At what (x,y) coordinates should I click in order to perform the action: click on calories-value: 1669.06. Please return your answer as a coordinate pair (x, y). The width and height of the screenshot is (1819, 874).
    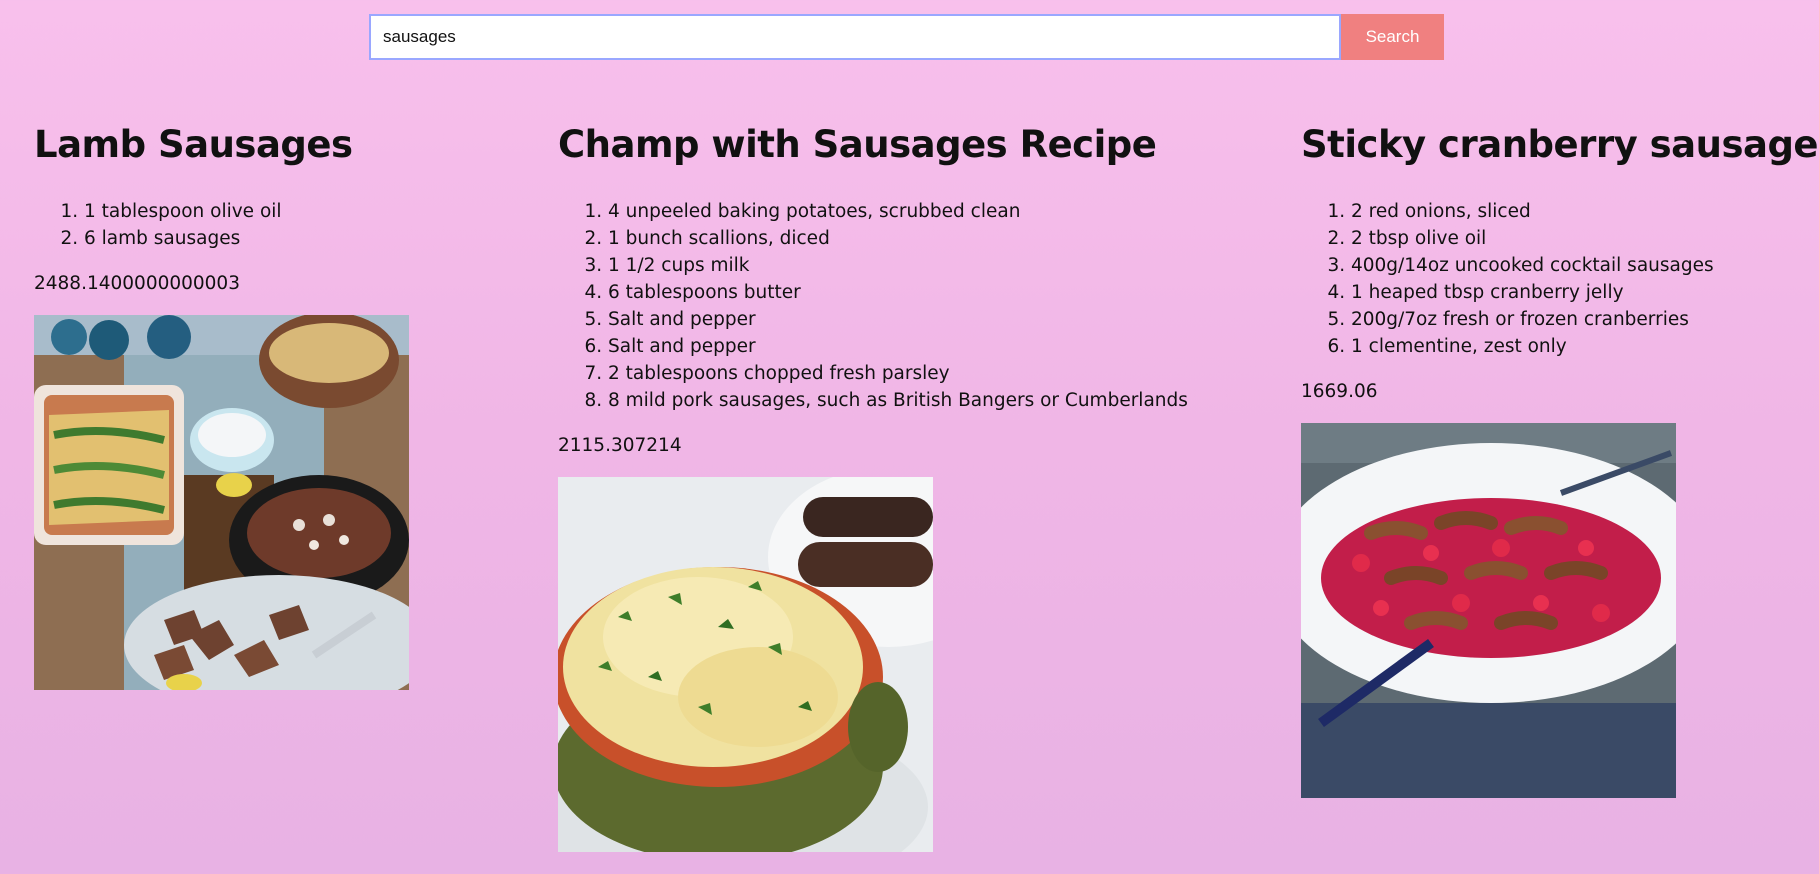
    Looking at the image, I should click on (1339, 391).